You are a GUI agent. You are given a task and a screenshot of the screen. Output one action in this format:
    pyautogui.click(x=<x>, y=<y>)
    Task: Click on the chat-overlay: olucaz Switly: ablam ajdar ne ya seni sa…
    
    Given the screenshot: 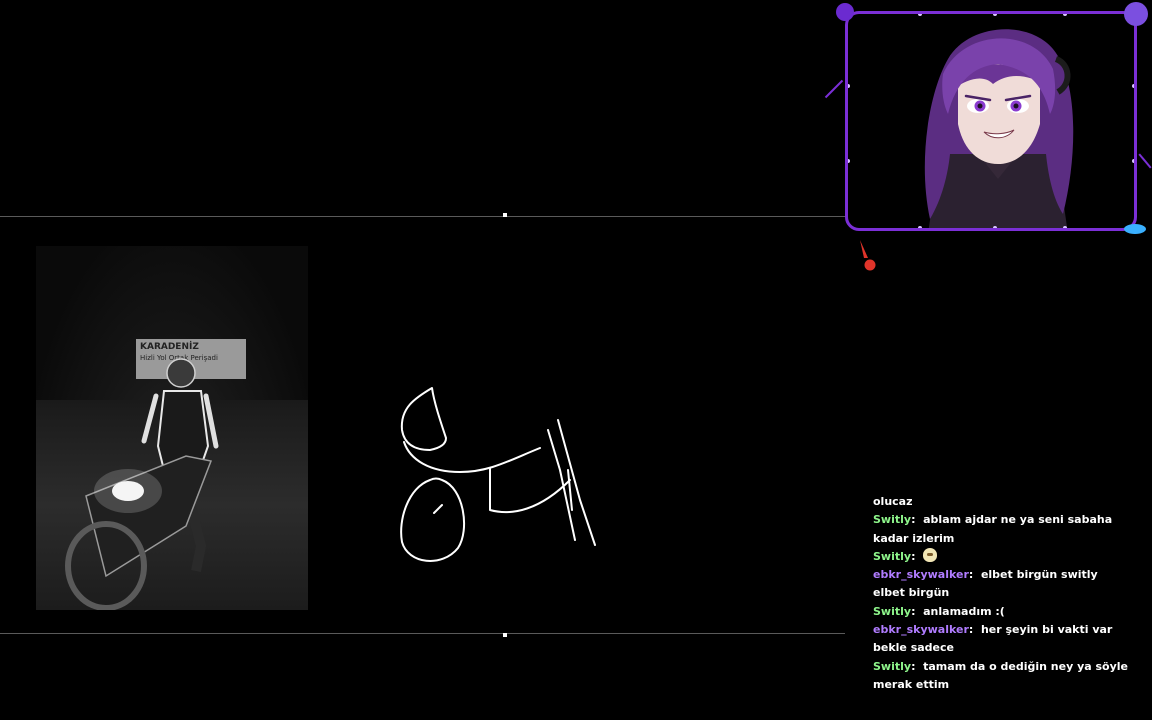 What is the action you would take?
    pyautogui.click(x=1003, y=593)
    